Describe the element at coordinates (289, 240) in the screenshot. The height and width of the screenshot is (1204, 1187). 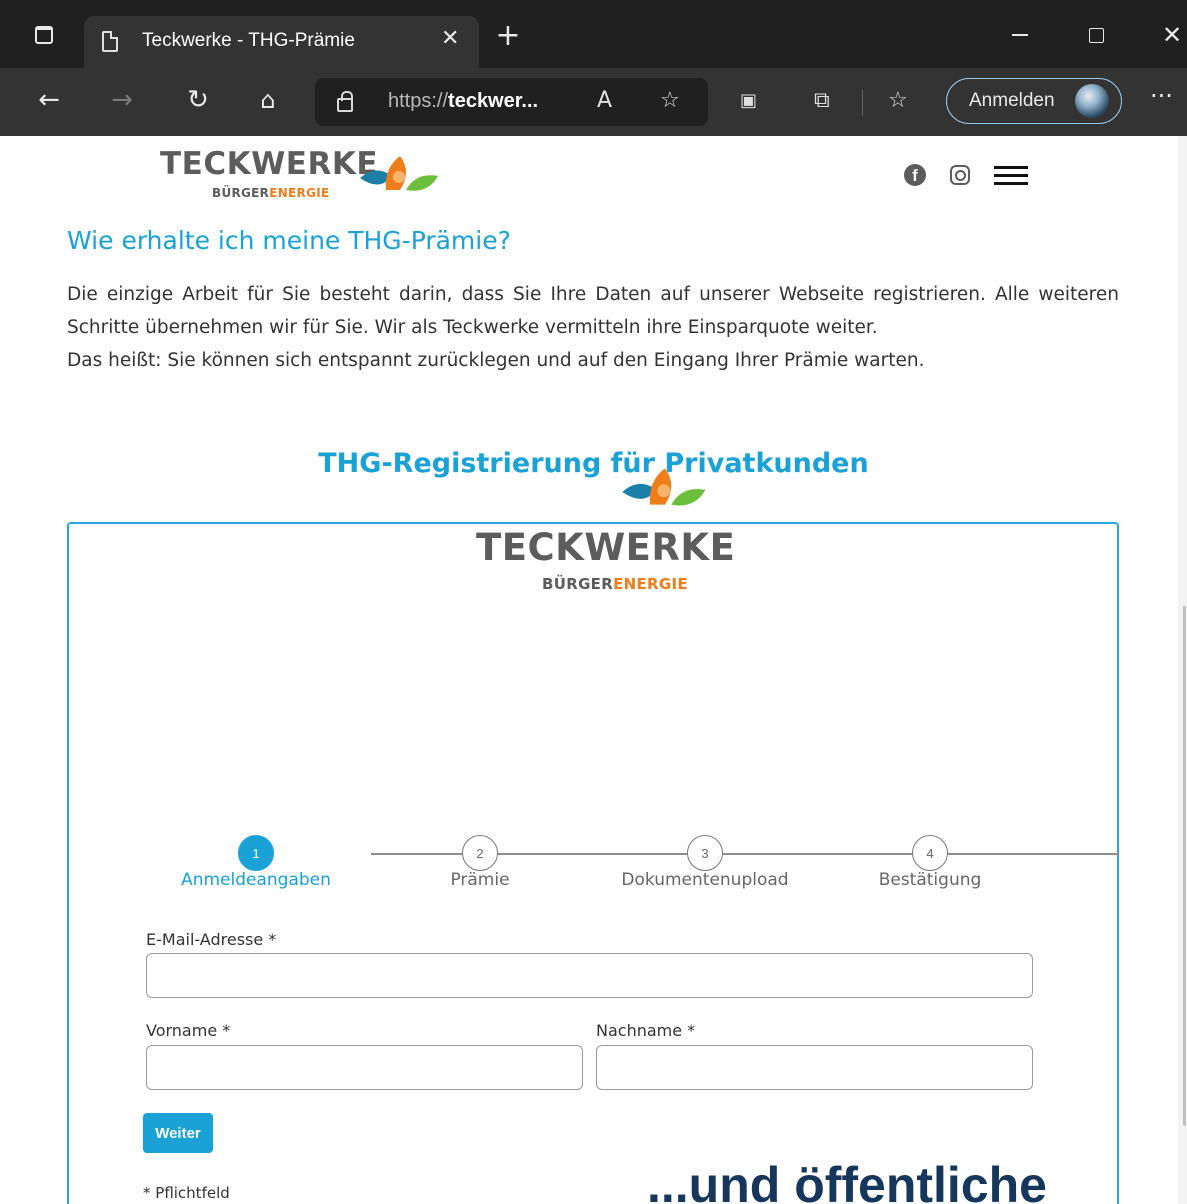
I see `section-heading: Wie erhalte ich meine THG-Prämie?` at that location.